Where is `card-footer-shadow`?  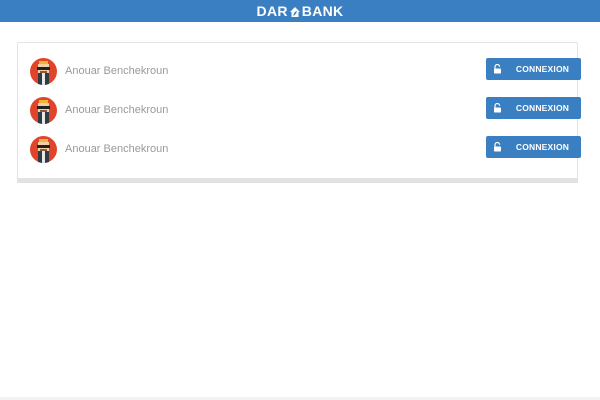 card-footer-shadow is located at coordinates (297, 180).